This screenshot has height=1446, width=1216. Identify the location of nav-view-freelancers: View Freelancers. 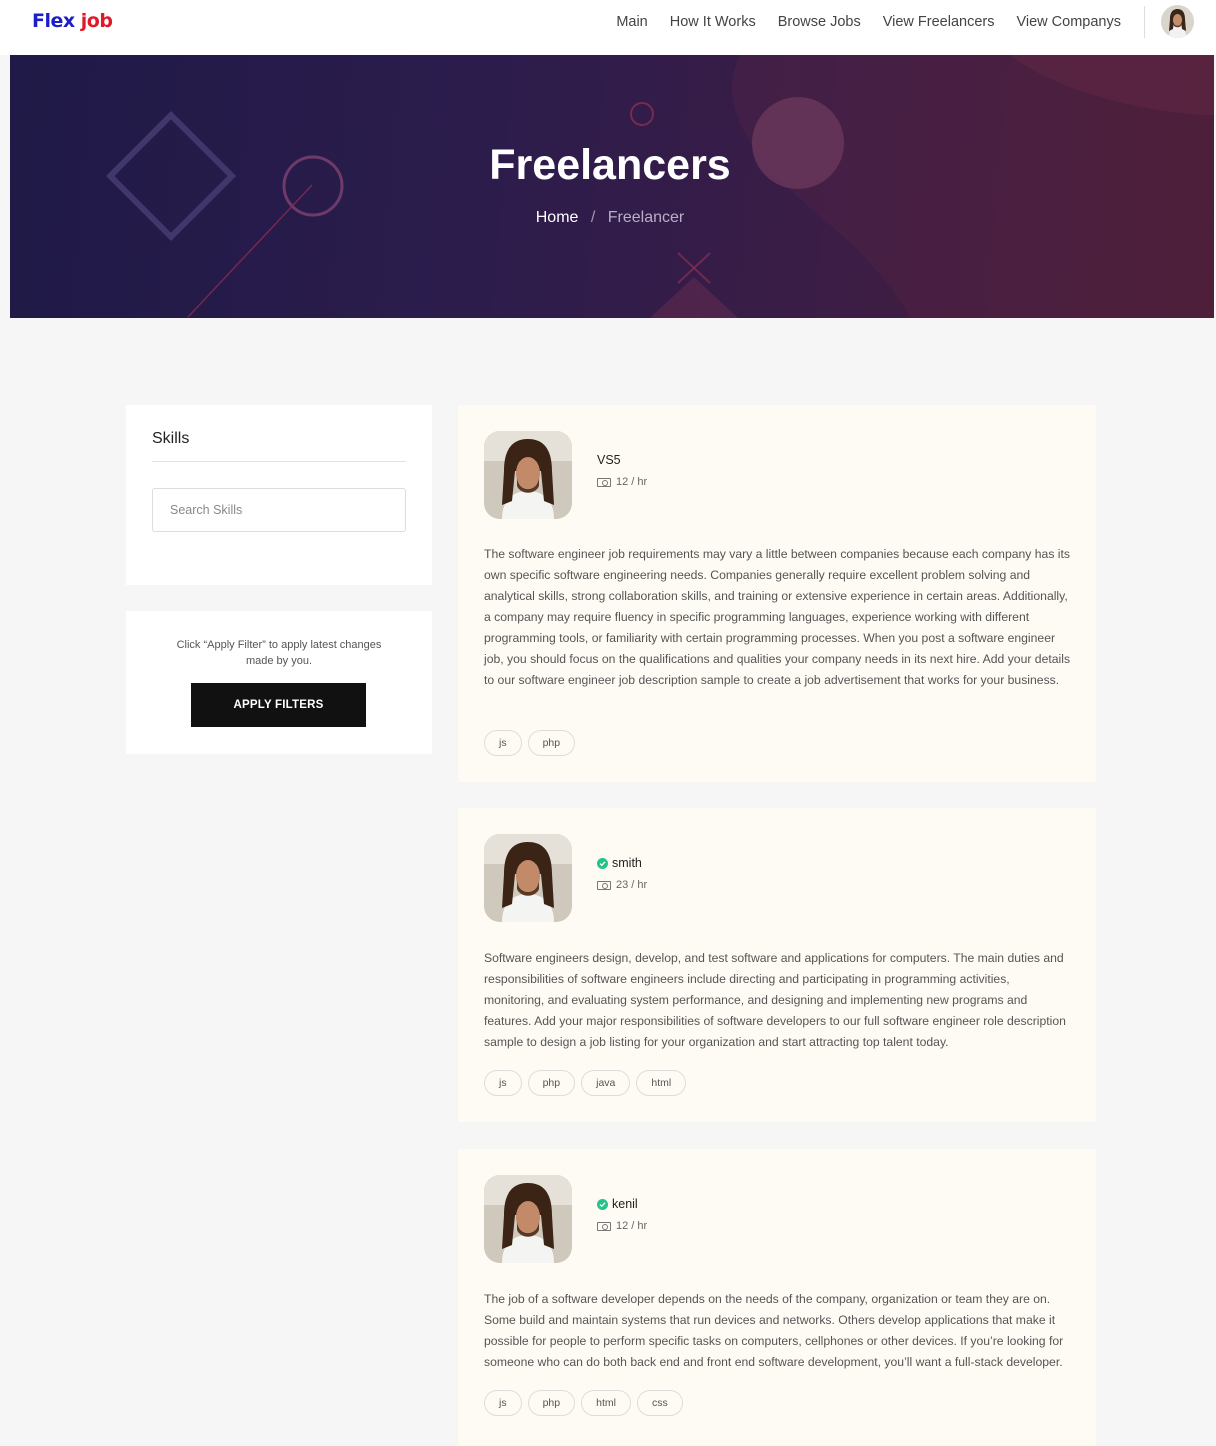
(939, 22).